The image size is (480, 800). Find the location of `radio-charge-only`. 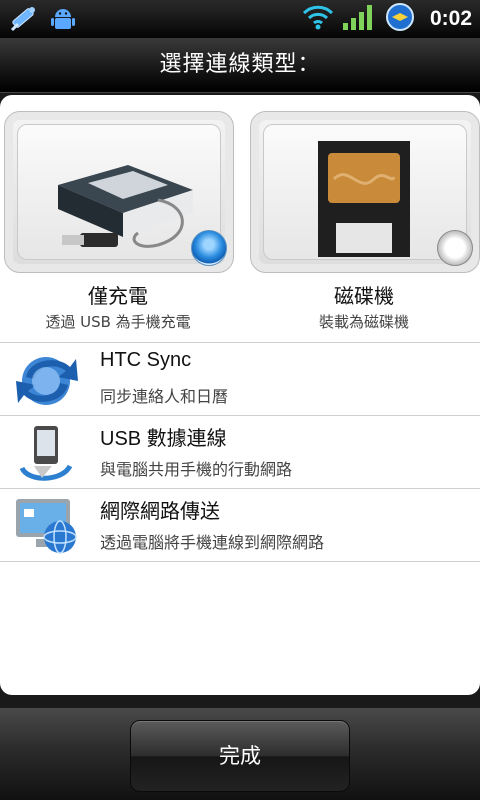

radio-charge-only is located at coordinates (209, 248).